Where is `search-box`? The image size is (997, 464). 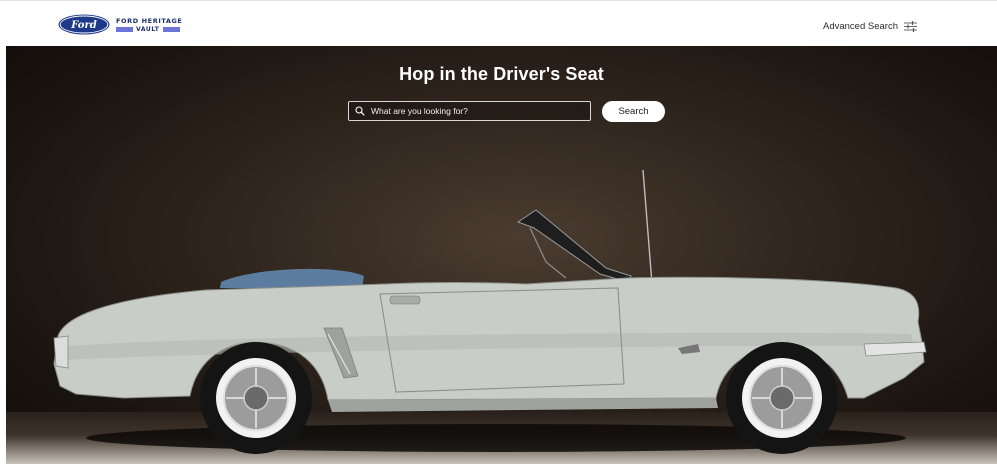
search-box is located at coordinates (469, 111).